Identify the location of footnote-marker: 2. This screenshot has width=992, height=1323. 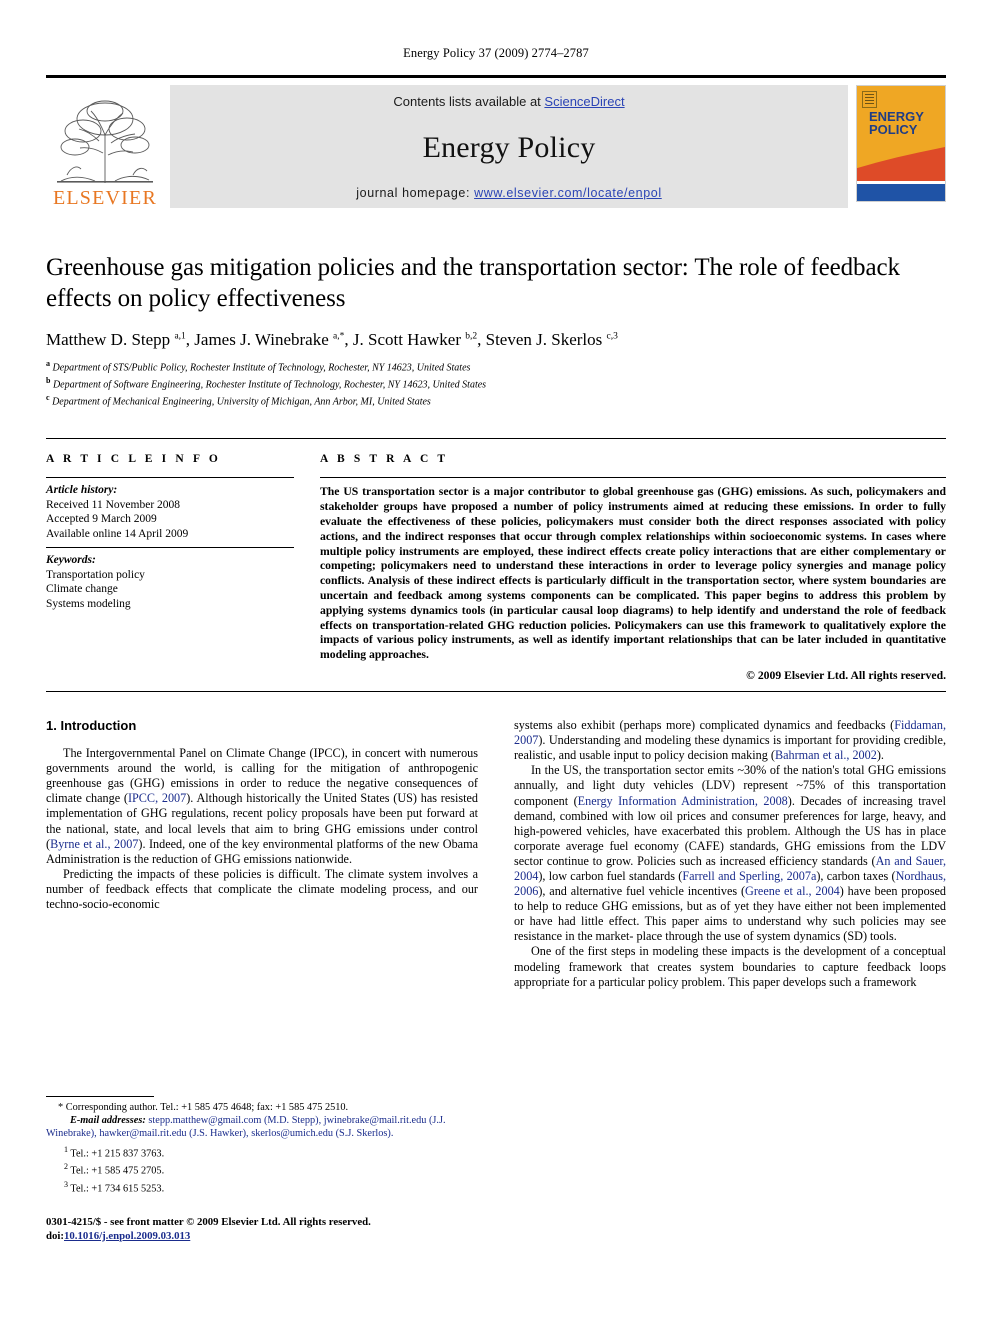
(66, 1167).